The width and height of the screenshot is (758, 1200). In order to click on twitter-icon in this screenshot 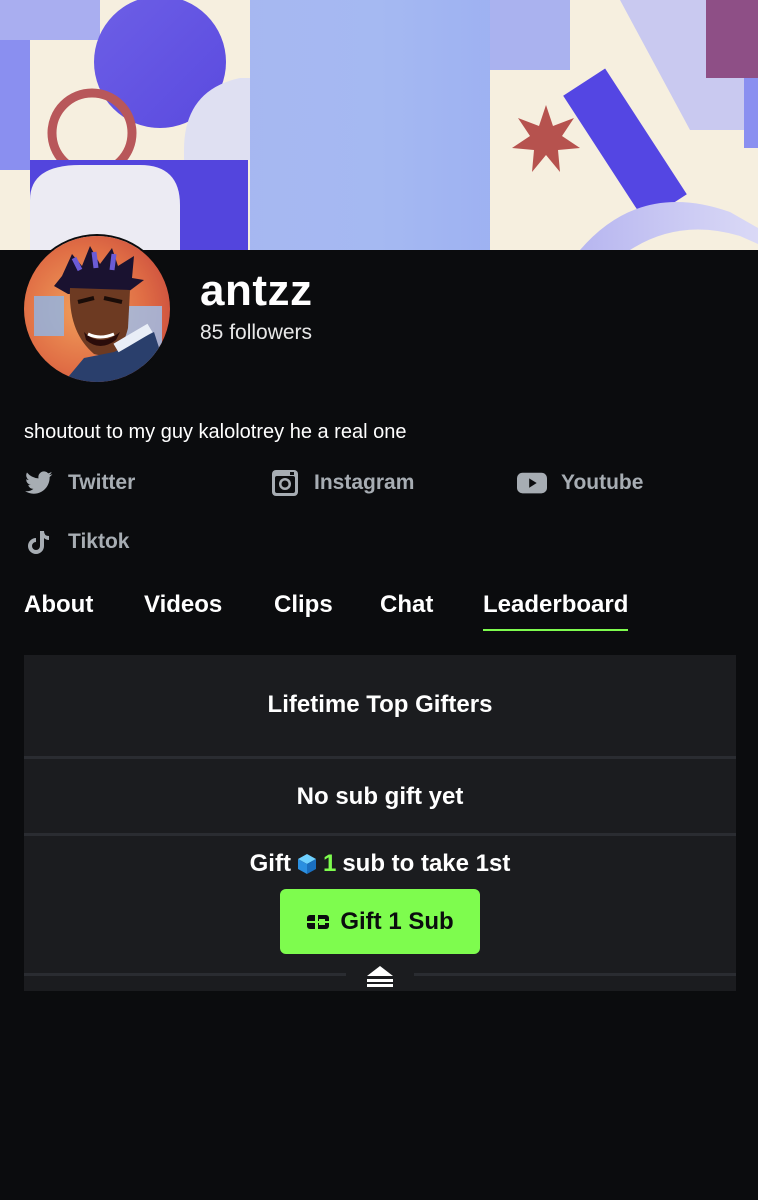, I will do `click(39, 483)`.